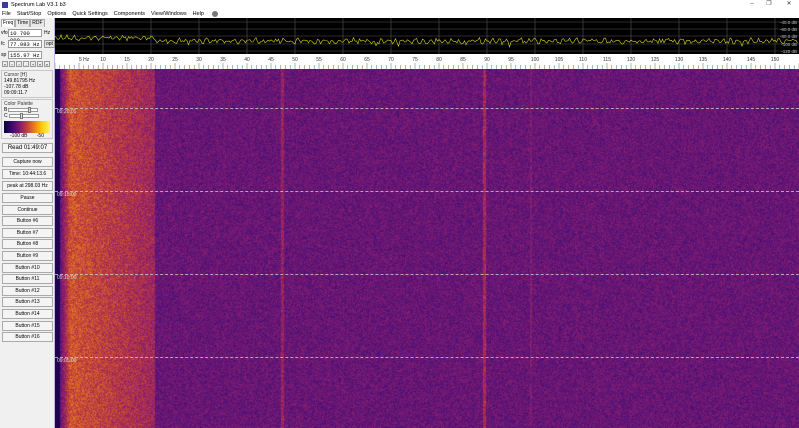 The height and width of the screenshot is (428, 799). I want to click on axis-label: 115, so click(607, 60).